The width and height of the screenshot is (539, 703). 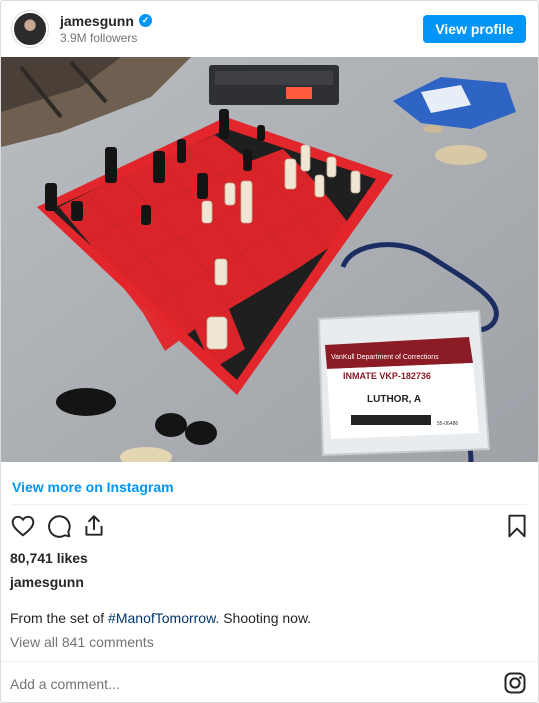 I want to click on comment-input, so click(x=230, y=684).